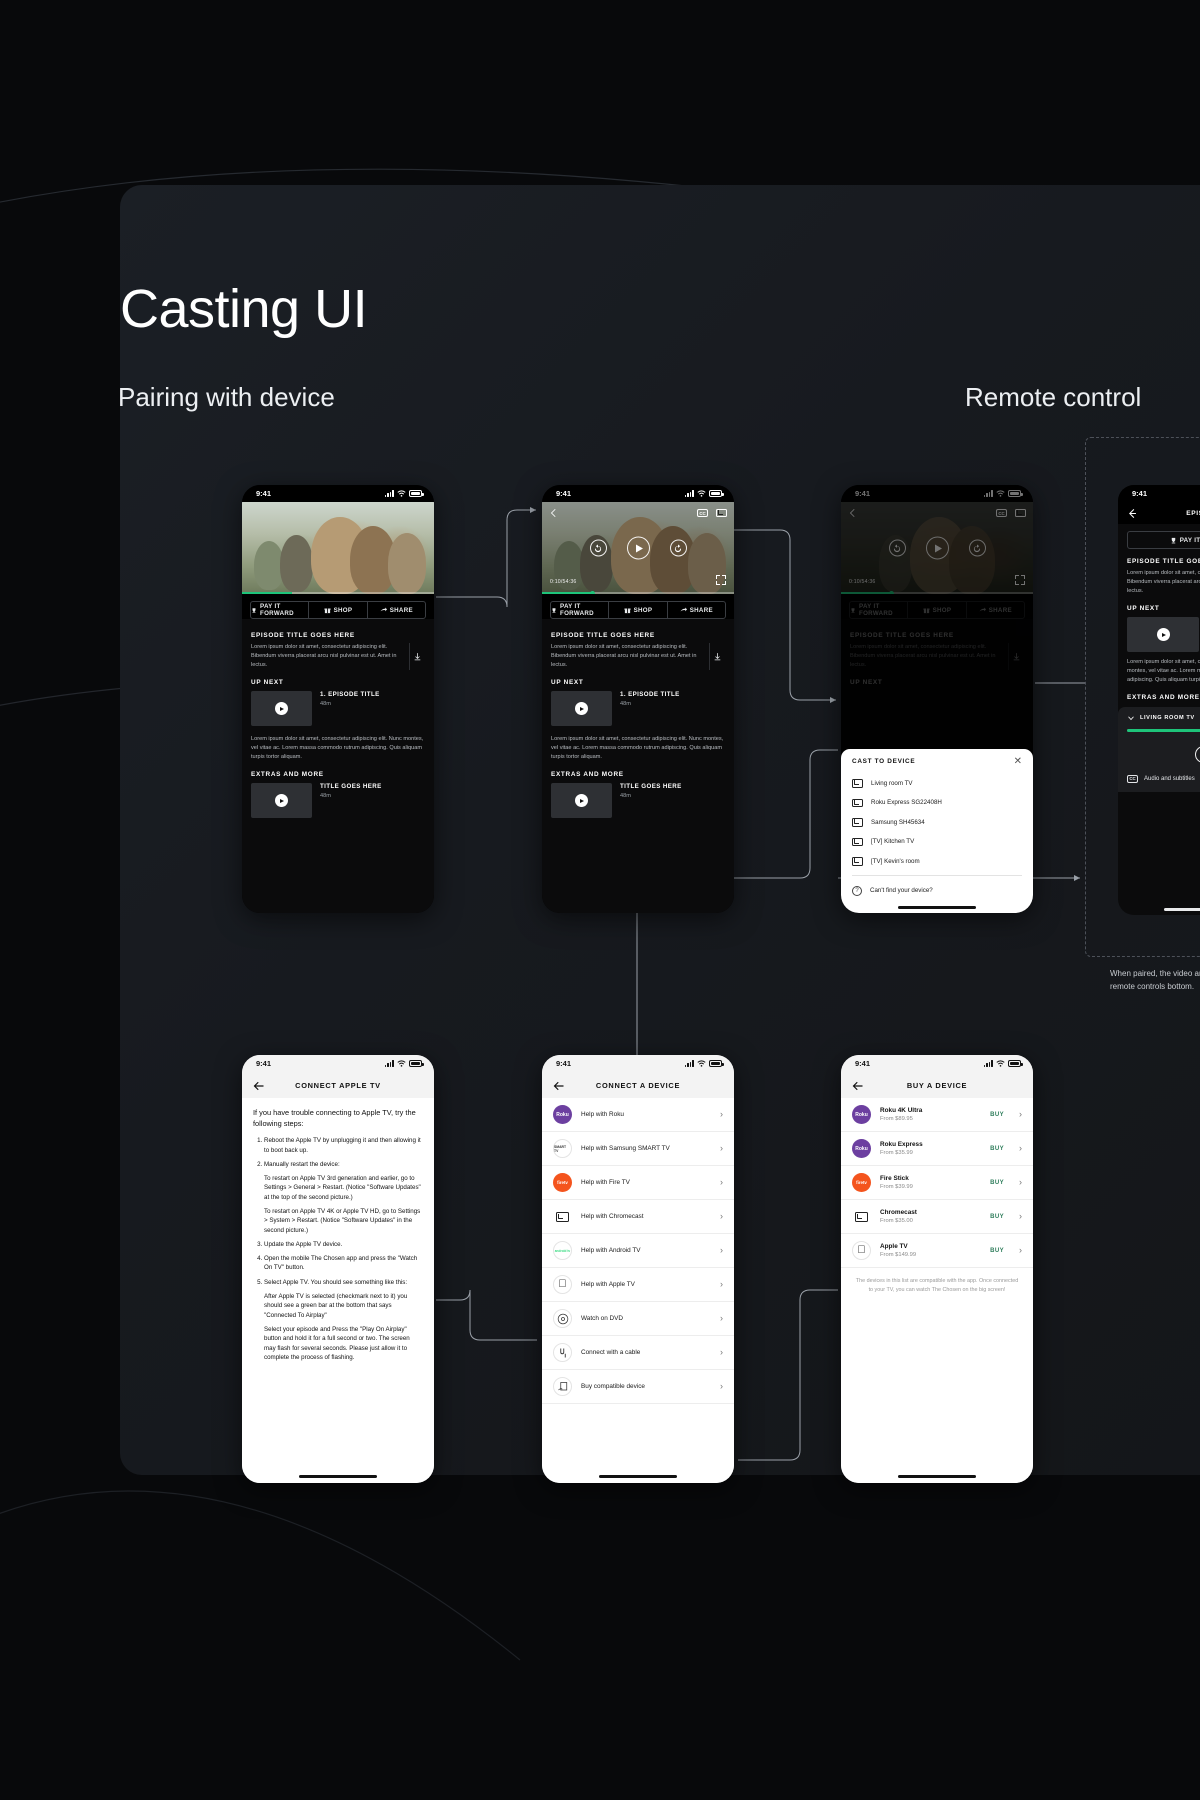 This screenshot has height=1800, width=1200. Describe the element at coordinates (1018, 761) in the screenshot. I see `close-icon: ✕` at that location.